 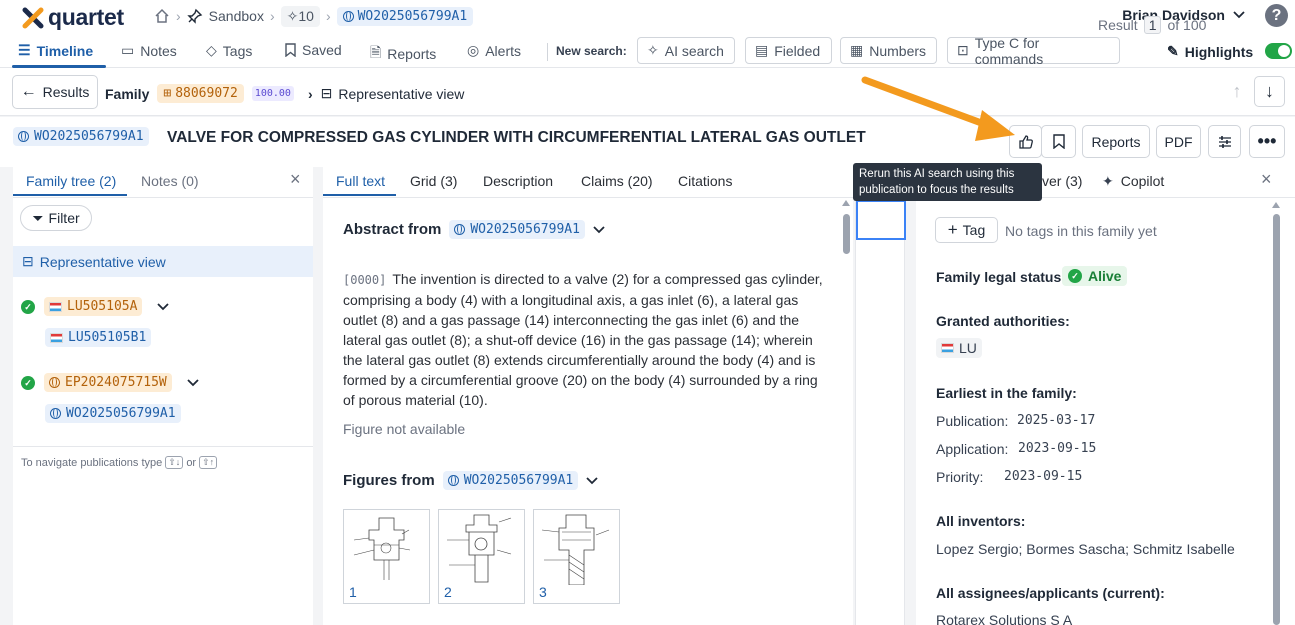 What do you see at coordinates (28, 91) in the screenshot?
I see `arrow-left-icon: ←` at bounding box center [28, 91].